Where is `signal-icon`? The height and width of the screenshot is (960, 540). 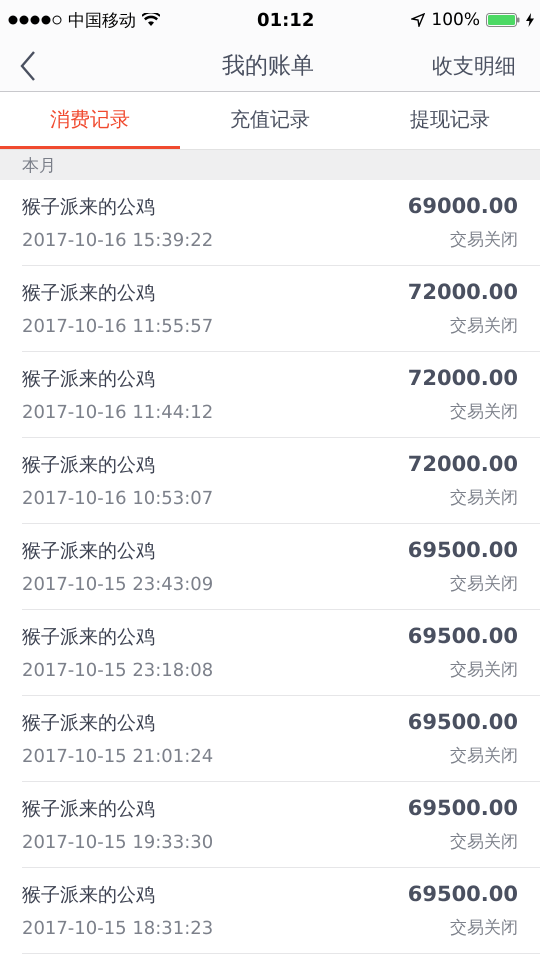
signal-icon is located at coordinates (35, 20).